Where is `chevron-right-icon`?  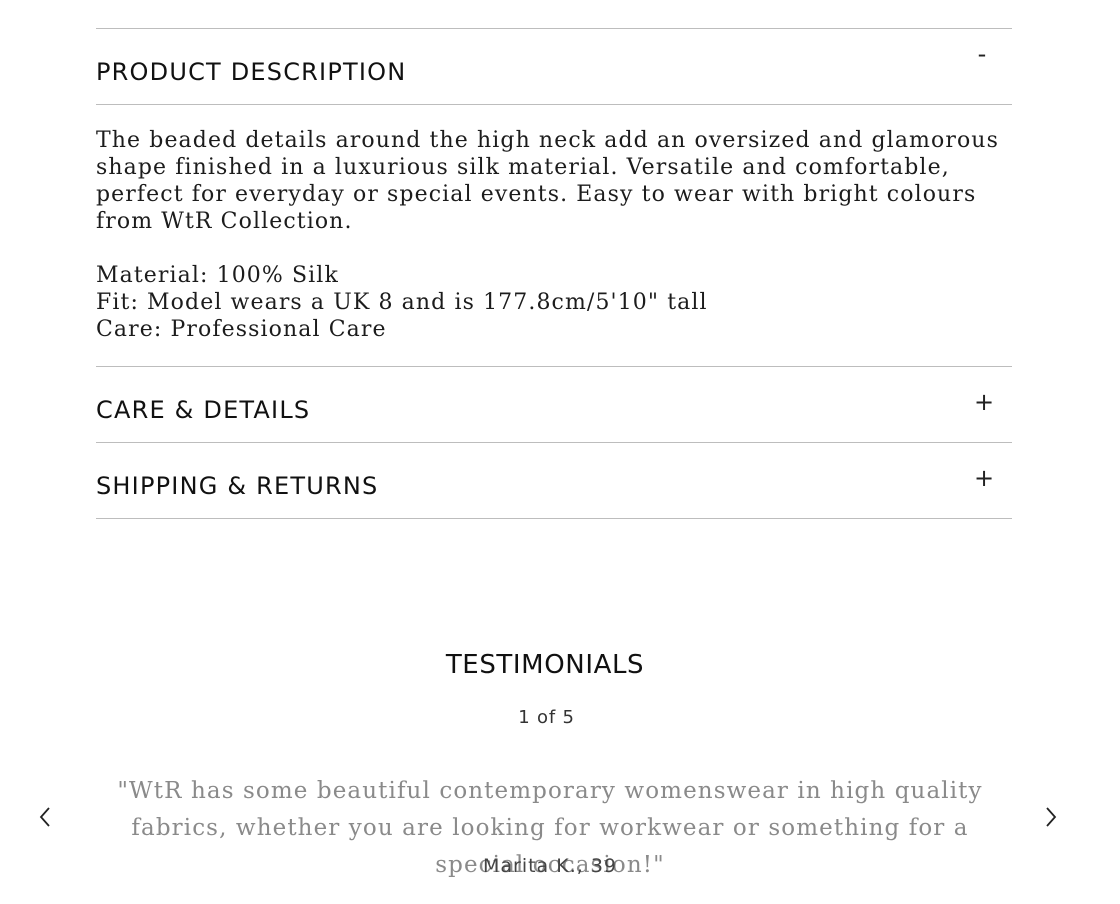
chevron-right-icon is located at coordinates (1051, 817).